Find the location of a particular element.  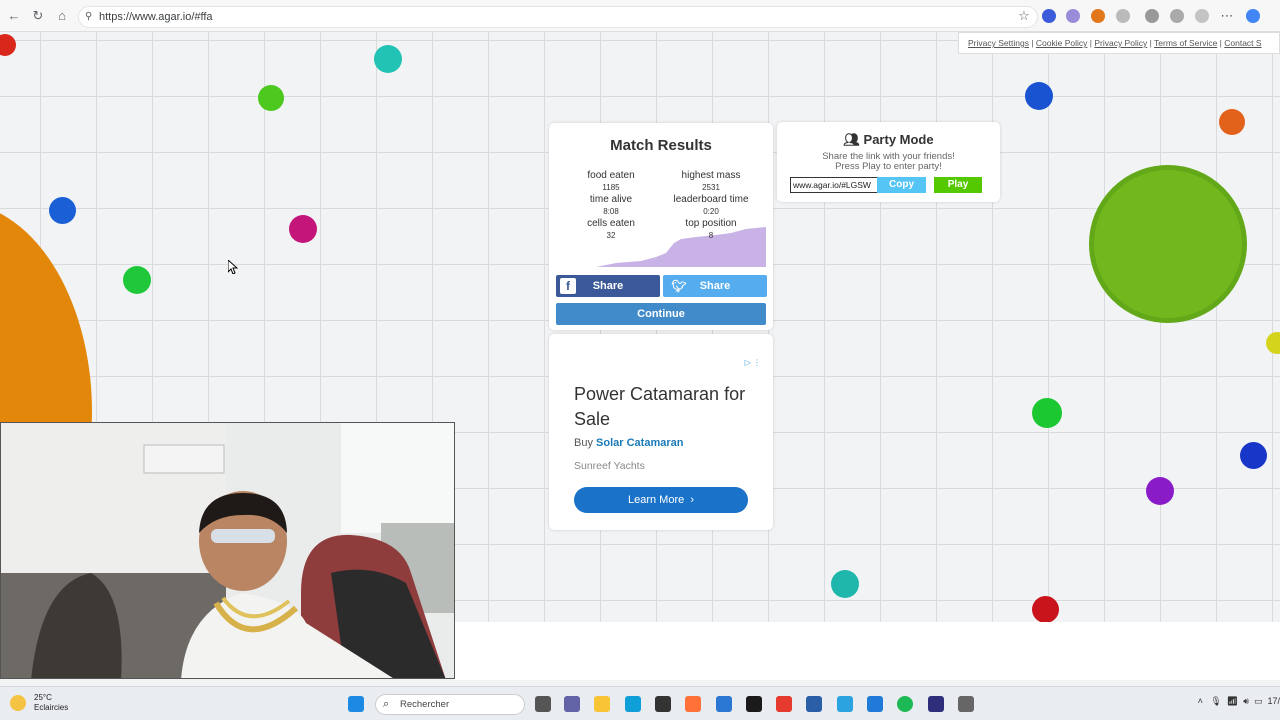

ad-headline: Power Catamaran for Sale is located at coordinates (669, 407).